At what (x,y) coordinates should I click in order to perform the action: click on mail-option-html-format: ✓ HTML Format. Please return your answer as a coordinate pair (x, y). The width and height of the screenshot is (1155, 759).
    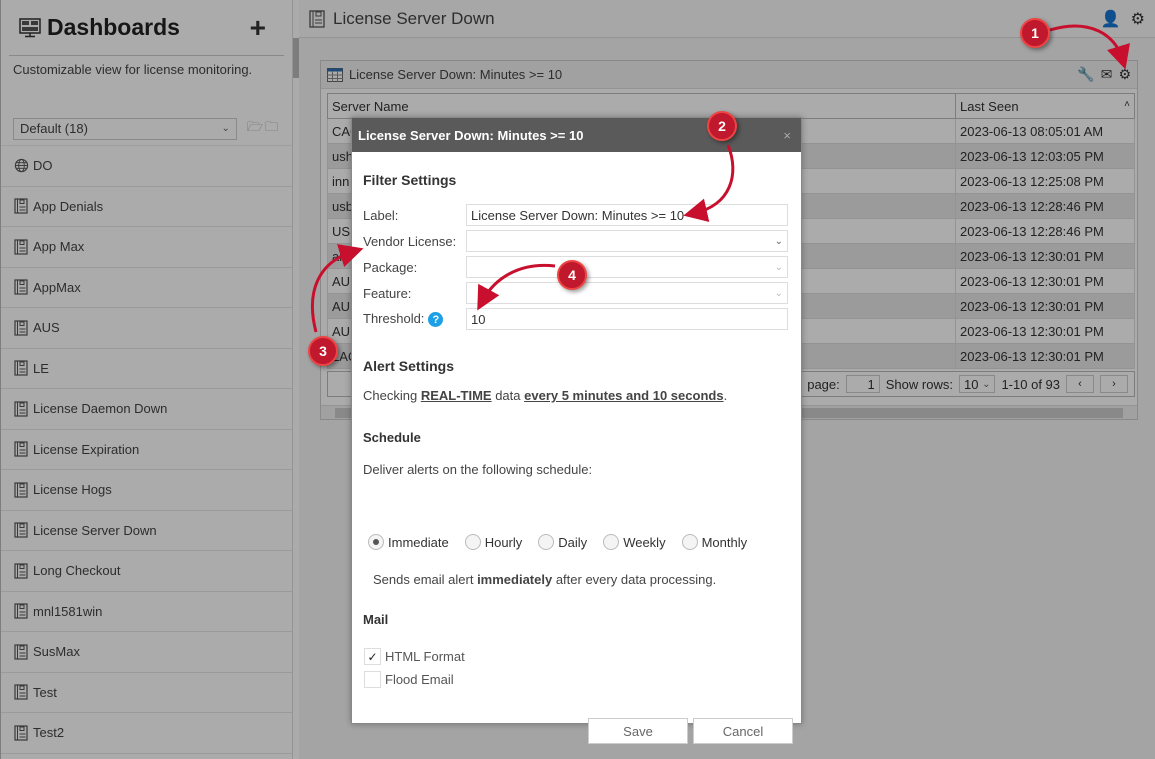
    Looking at the image, I should click on (414, 656).